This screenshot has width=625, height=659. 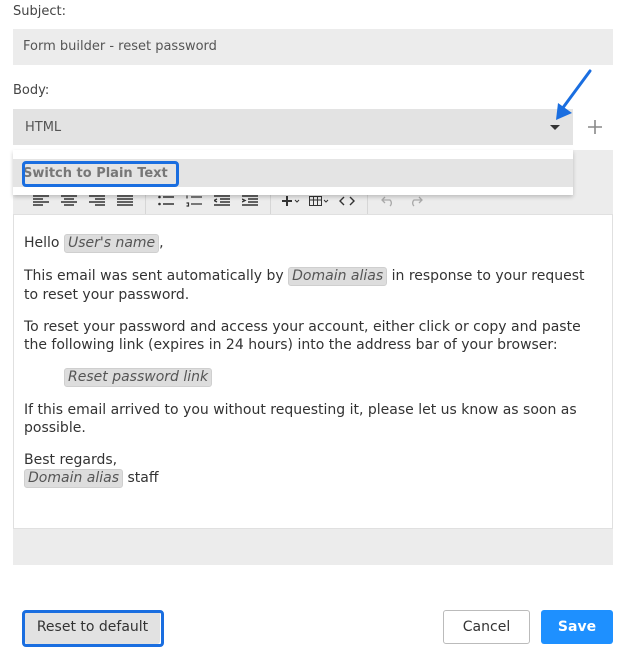 What do you see at coordinates (71, 460) in the screenshot?
I see `closing-text: Best regards,` at bounding box center [71, 460].